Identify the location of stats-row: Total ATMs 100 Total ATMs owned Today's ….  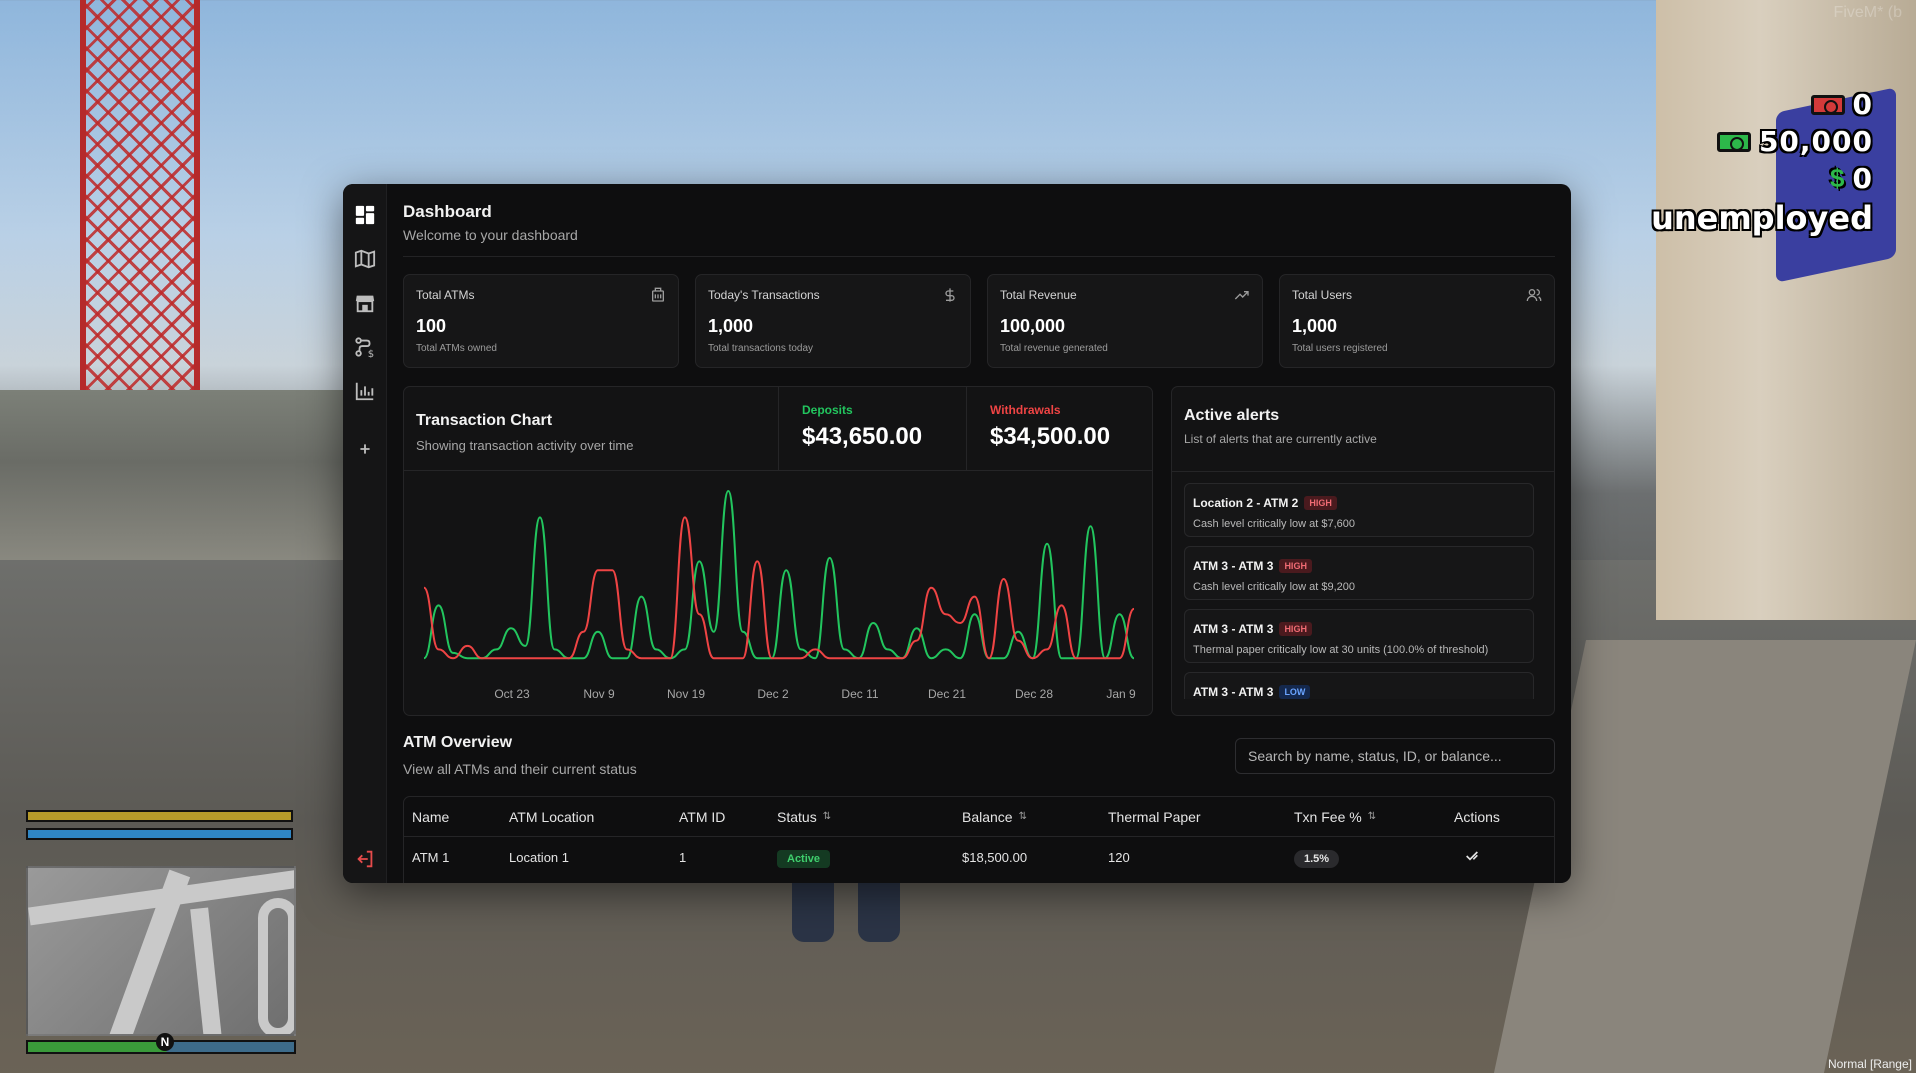
(979, 321).